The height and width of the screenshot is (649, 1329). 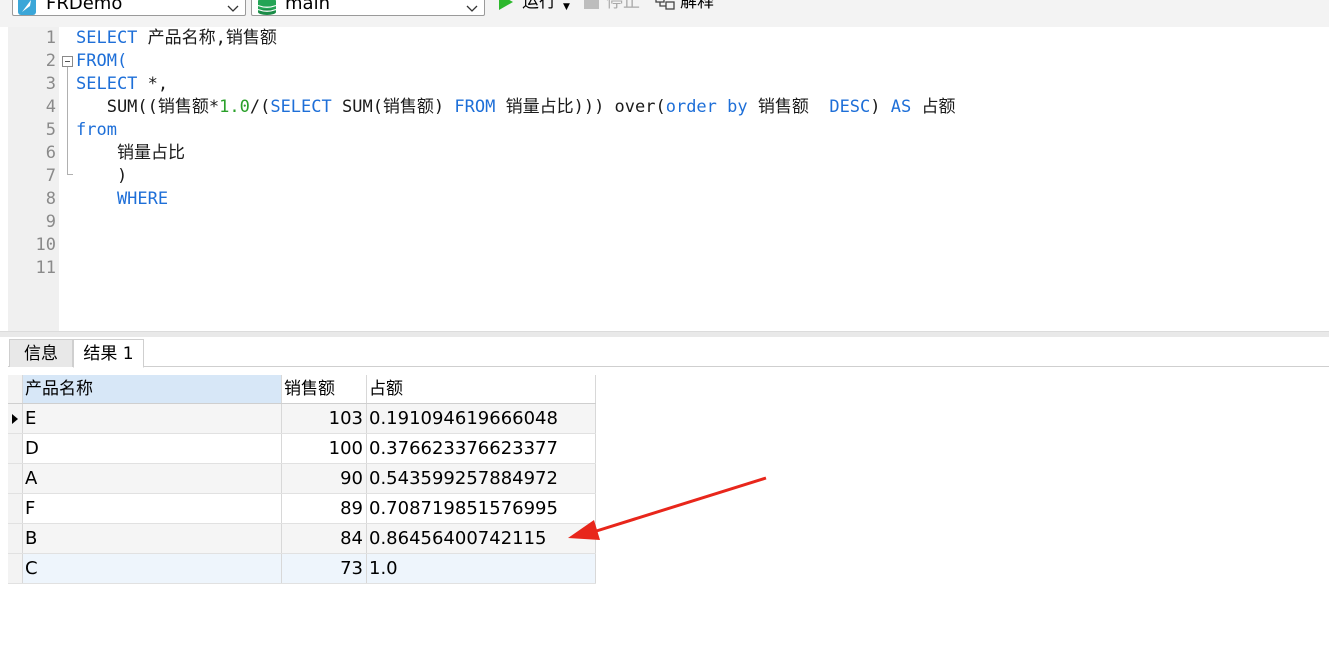 What do you see at coordinates (788, 107) in the screenshot?
I see `sql-text: 销售额` at bounding box center [788, 107].